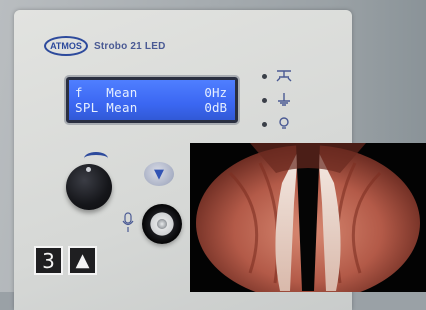 This screenshot has width=426, height=310. I want to click on knob-indicator-dot, so click(88, 169).